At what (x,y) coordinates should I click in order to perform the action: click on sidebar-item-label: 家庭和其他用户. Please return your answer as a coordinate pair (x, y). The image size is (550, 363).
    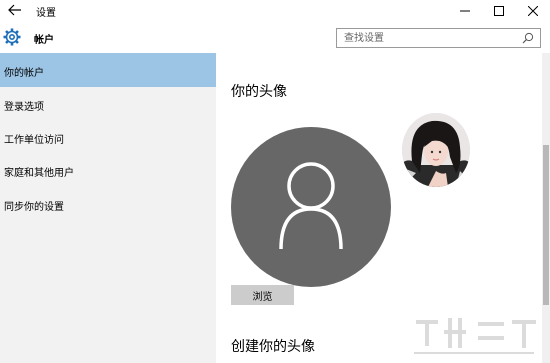
    Looking at the image, I should click on (39, 173).